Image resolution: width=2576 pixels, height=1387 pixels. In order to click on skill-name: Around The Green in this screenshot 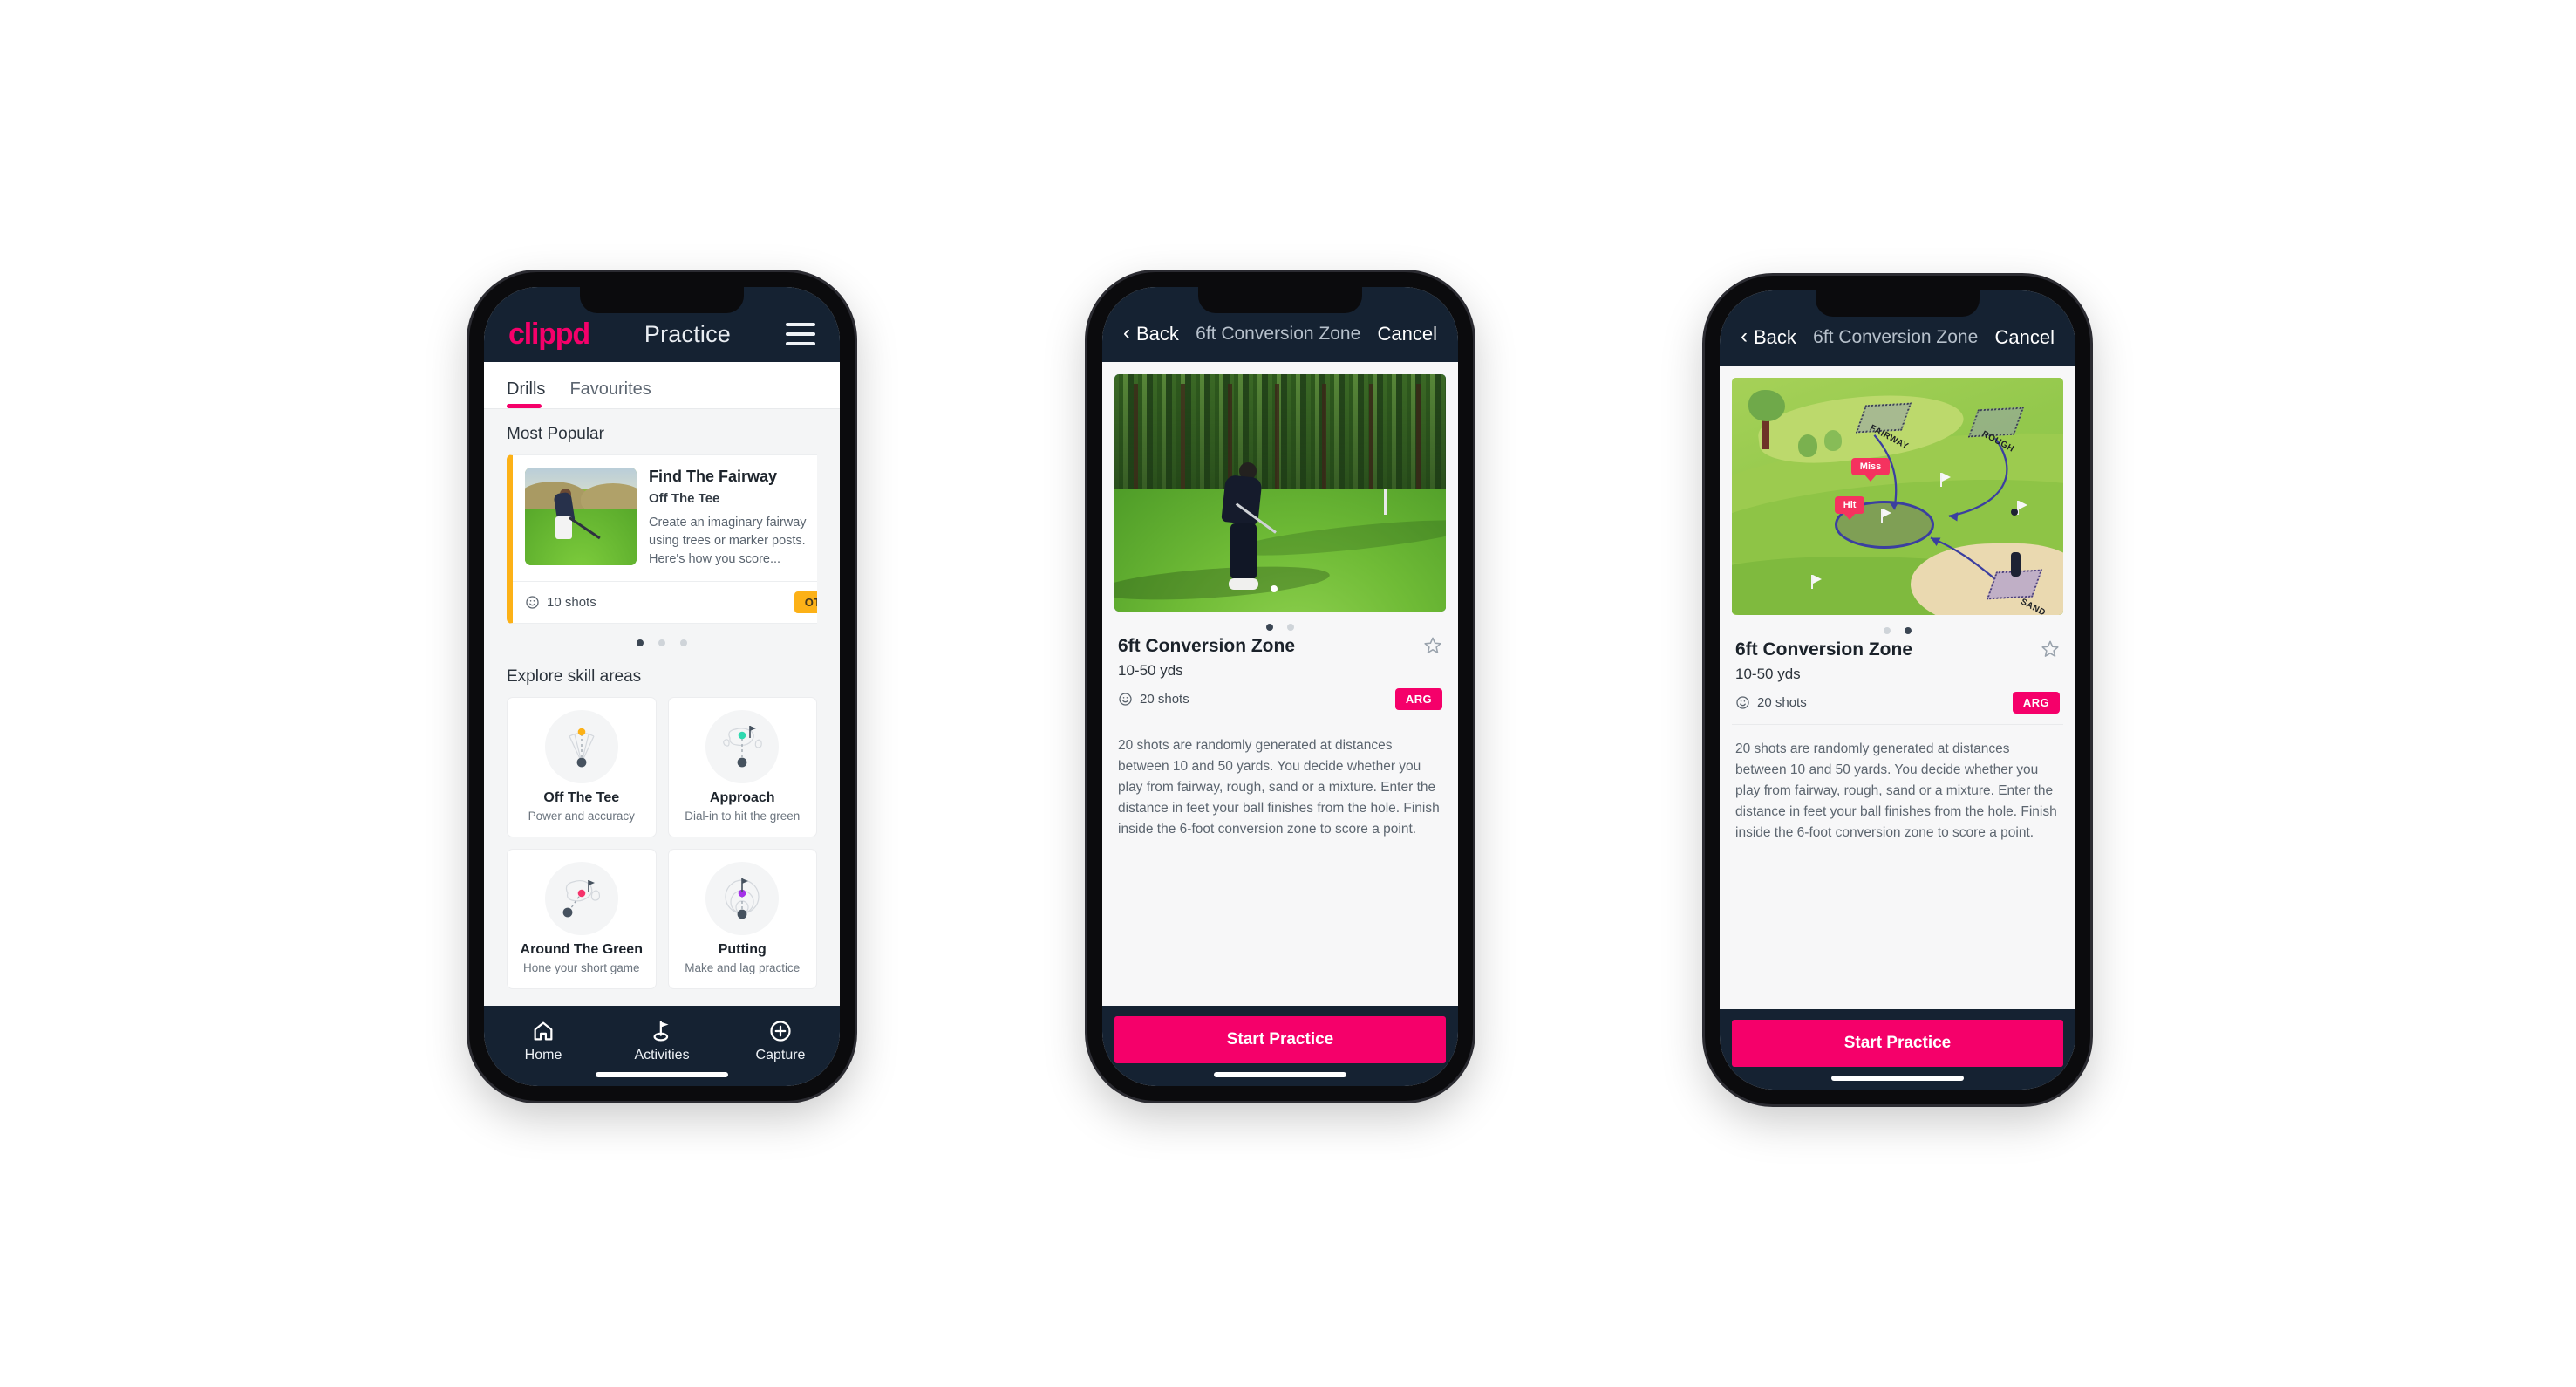, I will do `click(581, 950)`.